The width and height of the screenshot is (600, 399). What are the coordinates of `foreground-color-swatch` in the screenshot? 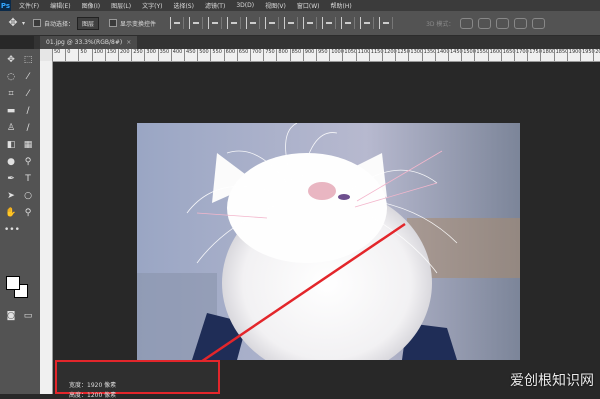 It's located at (13, 283).